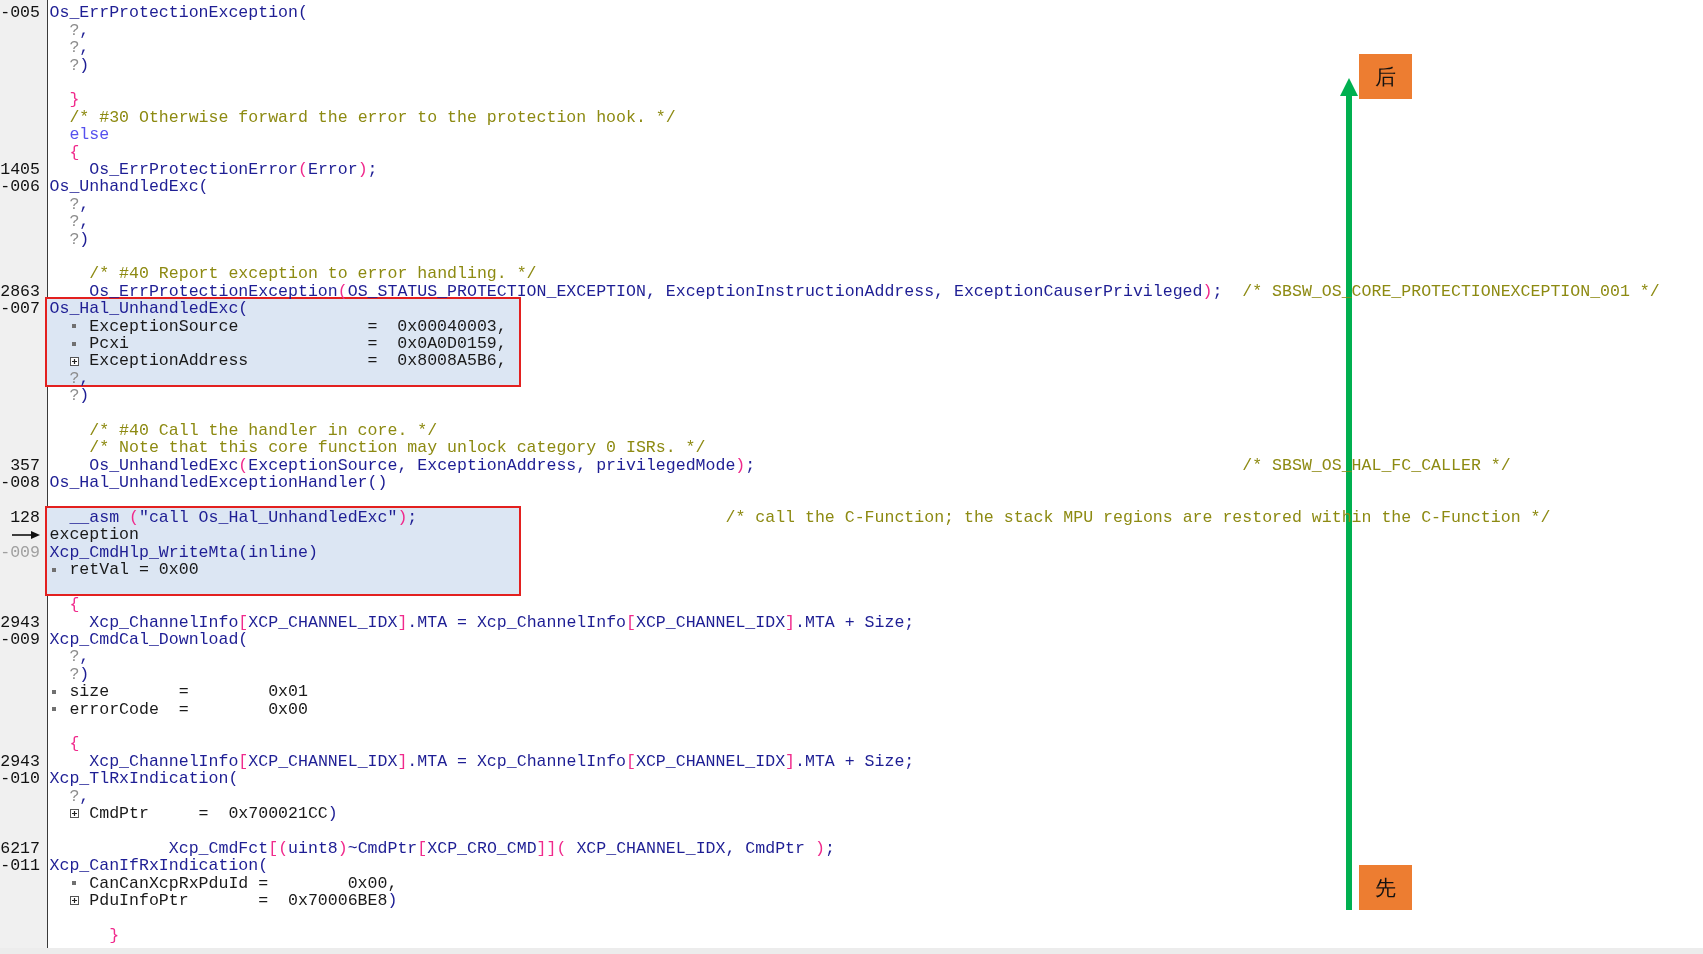 This screenshot has height=954, width=1703. I want to click on call-stack-frame: exception, so click(94, 535).